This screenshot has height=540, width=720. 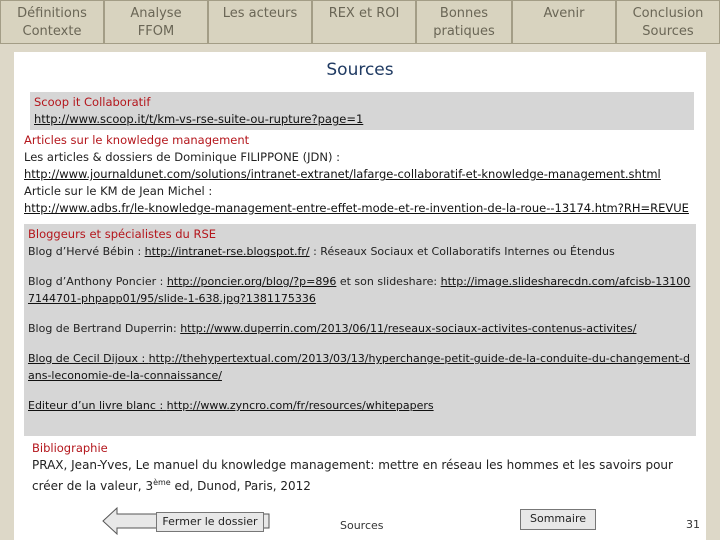 I want to click on tab-label: Conclusion, so click(x=668, y=13).